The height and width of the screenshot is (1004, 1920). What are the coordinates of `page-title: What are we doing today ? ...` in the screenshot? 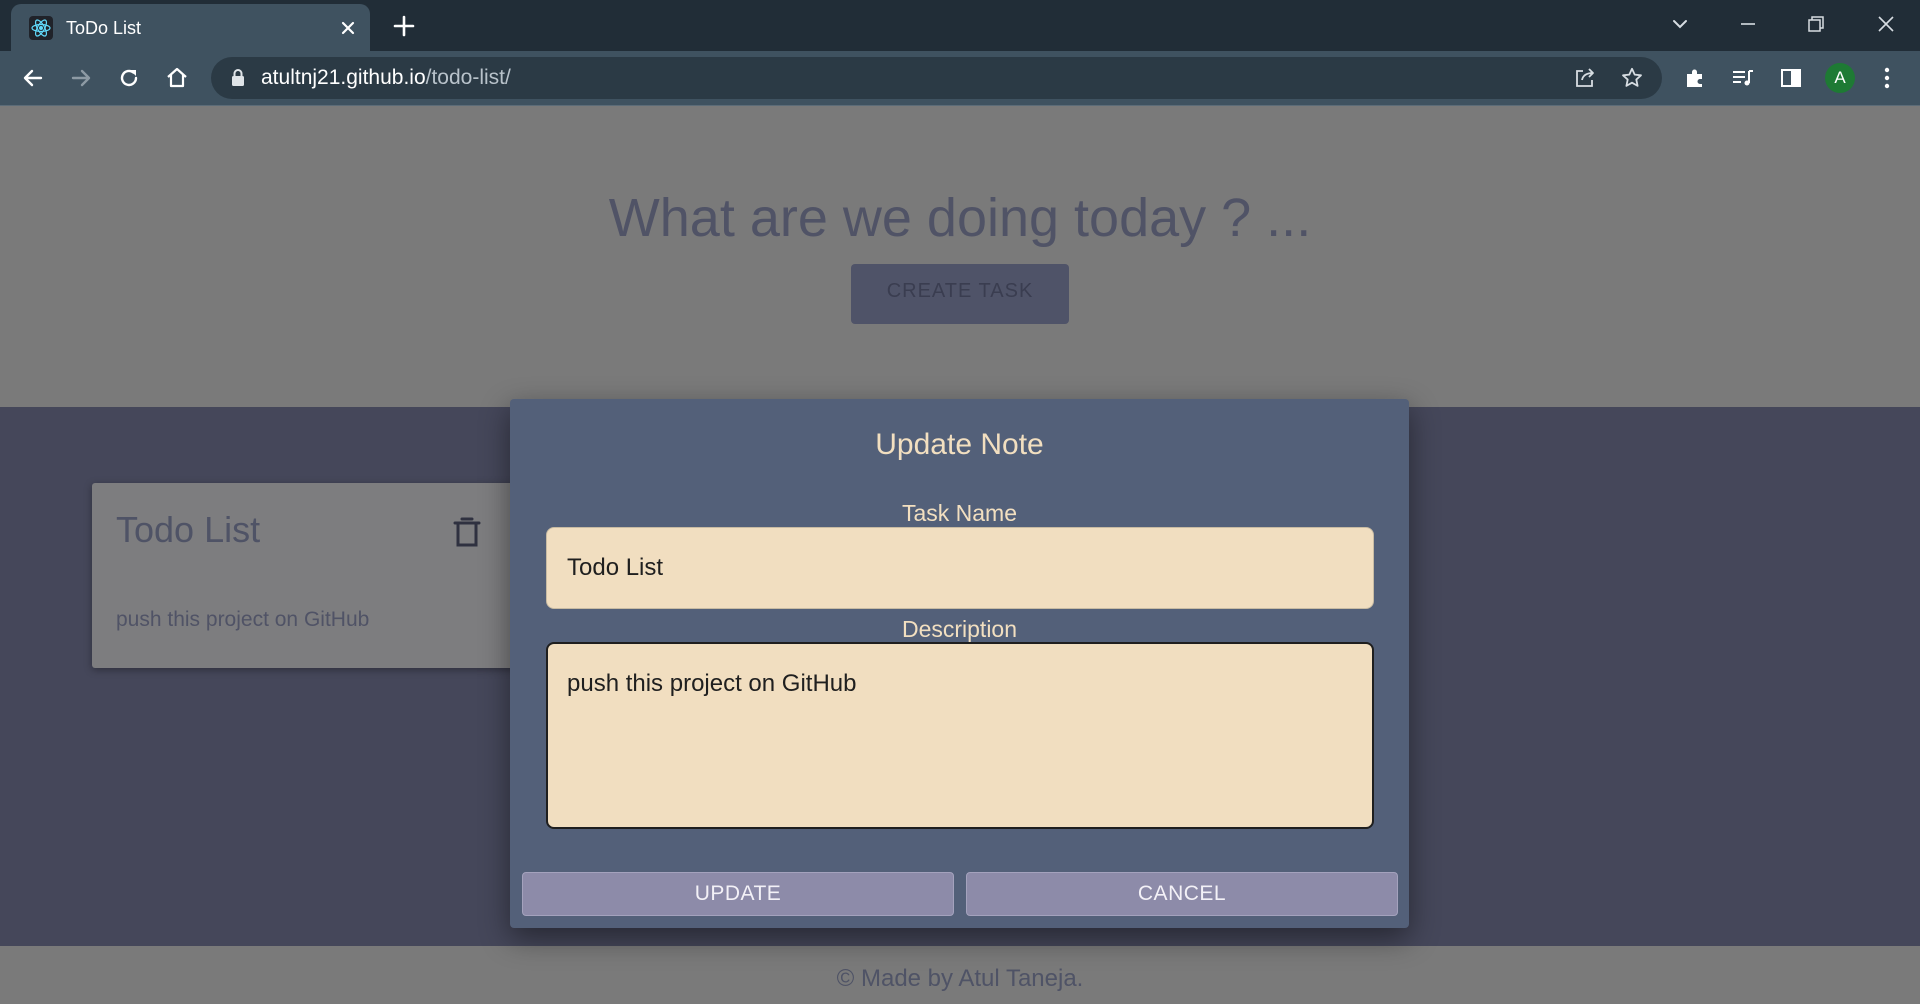 It's located at (960, 218).